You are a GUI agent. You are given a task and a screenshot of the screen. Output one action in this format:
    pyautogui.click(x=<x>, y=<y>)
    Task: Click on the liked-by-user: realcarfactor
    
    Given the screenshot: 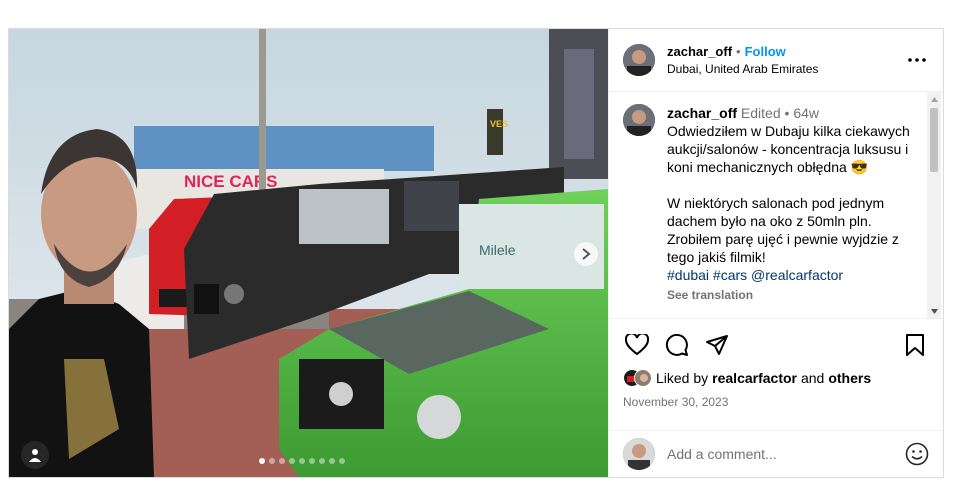 What is the action you would take?
    pyautogui.click(x=754, y=378)
    